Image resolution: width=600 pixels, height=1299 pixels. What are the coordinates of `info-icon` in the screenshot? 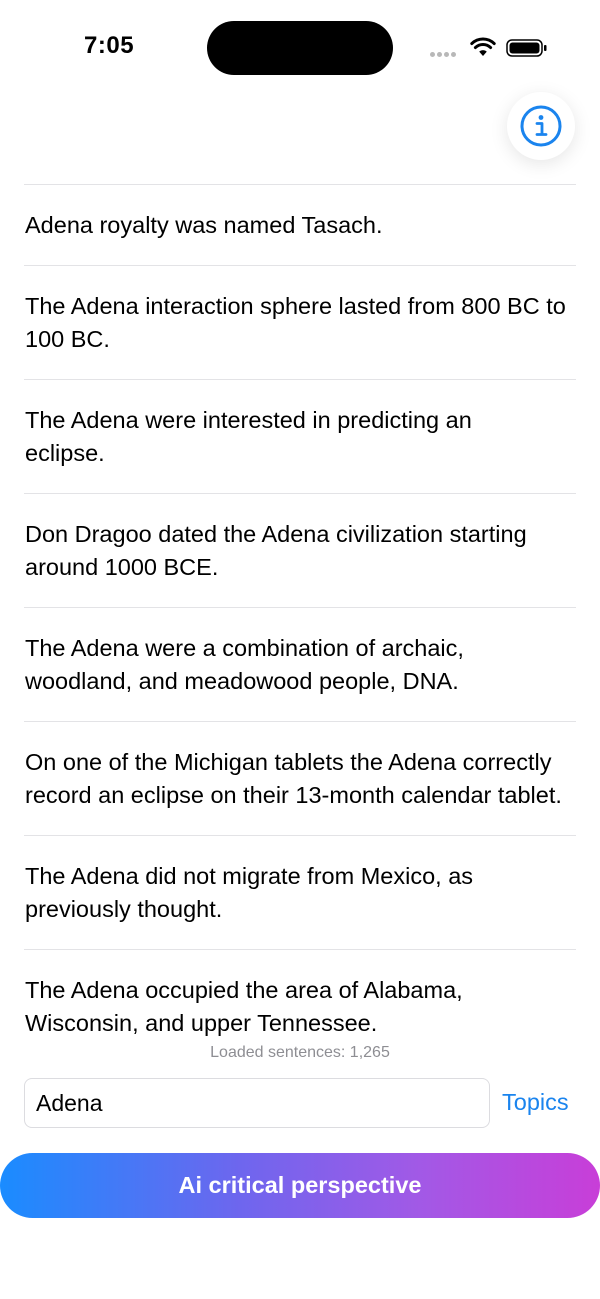 It's located at (541, 126).